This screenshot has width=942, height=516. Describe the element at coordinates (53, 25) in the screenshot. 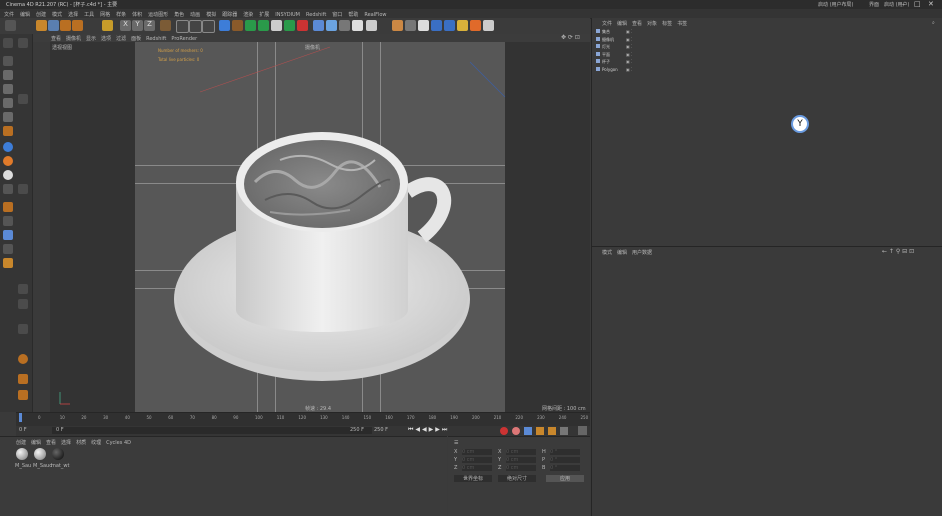

I see `move-icon` at that location.